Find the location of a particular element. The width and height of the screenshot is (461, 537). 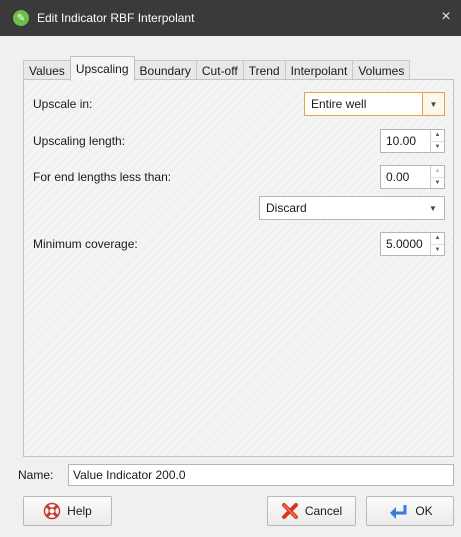

tab-values: Values is located at coordinates (47, 70).